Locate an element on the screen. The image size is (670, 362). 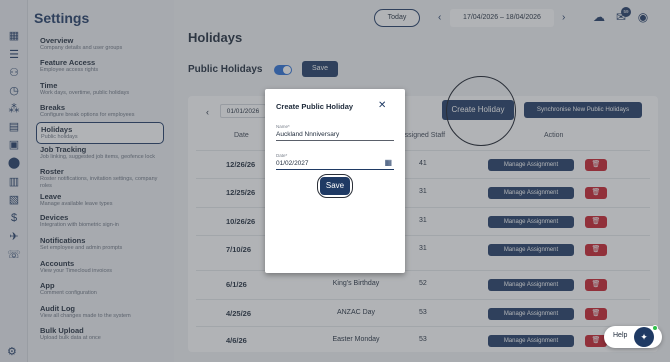
name-field-label: Name* is located at coordinates (283, 126).